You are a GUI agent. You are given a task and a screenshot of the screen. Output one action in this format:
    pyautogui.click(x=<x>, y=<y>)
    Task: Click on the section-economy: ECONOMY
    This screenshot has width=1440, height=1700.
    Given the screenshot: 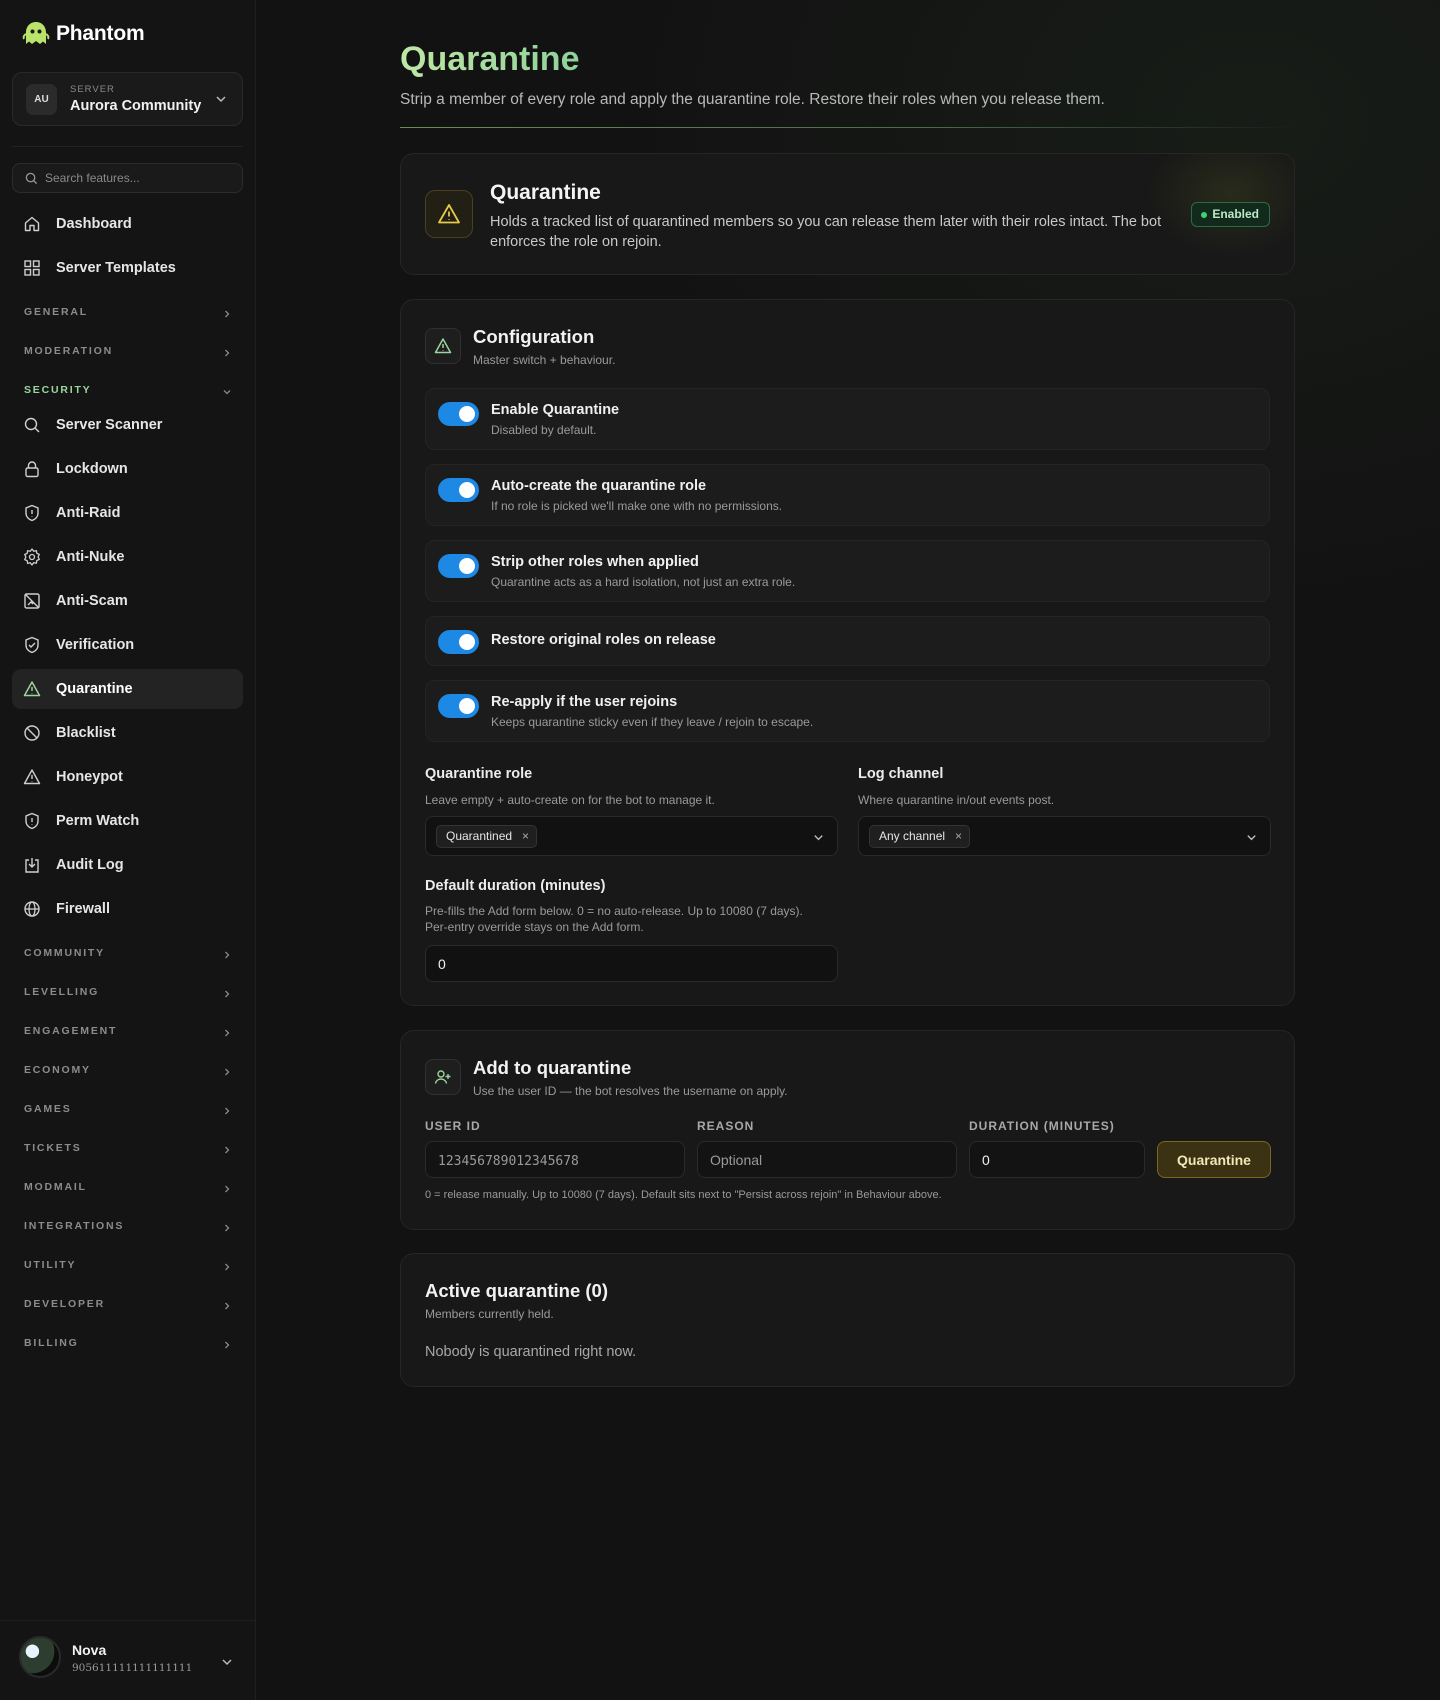 What is the action you would take?
    pyautogui.click(x=128, y=1072)
    